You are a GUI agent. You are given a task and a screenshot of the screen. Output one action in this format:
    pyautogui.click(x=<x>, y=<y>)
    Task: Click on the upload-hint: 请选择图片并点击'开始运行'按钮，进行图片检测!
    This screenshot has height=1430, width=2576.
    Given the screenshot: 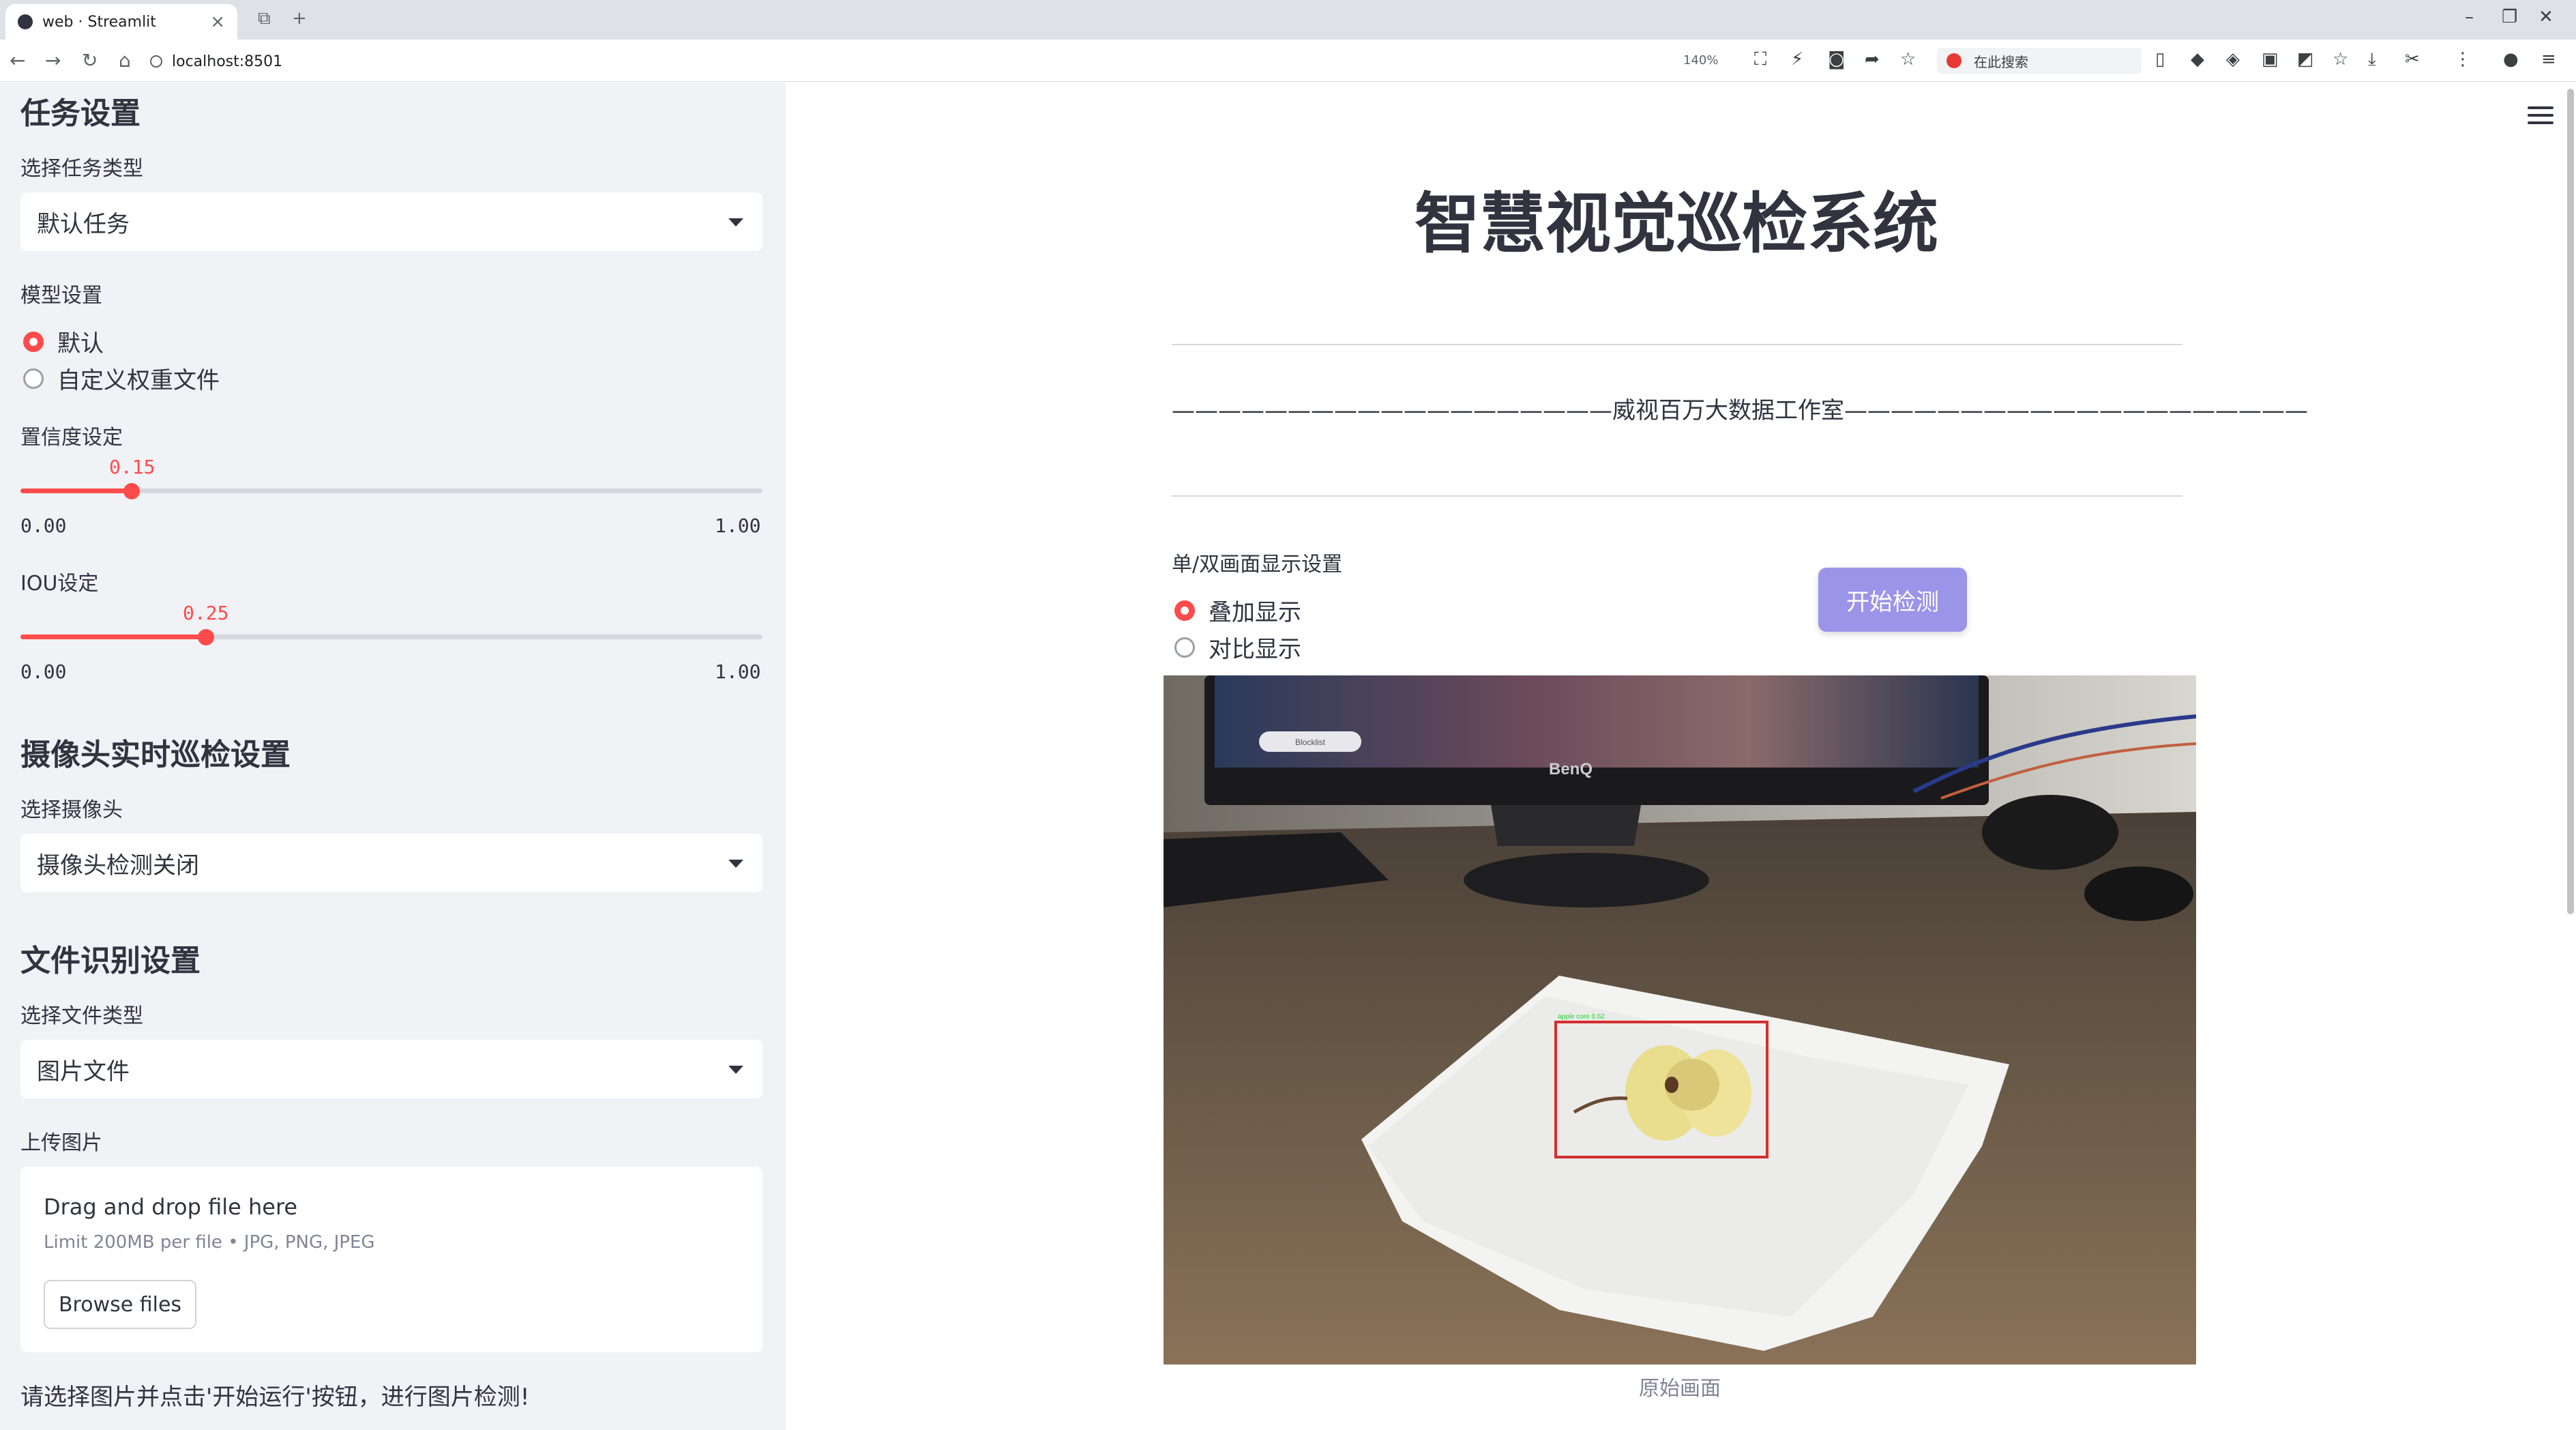 What is the action you would take?
    pyautogui.click(x=275, y=1398)
    